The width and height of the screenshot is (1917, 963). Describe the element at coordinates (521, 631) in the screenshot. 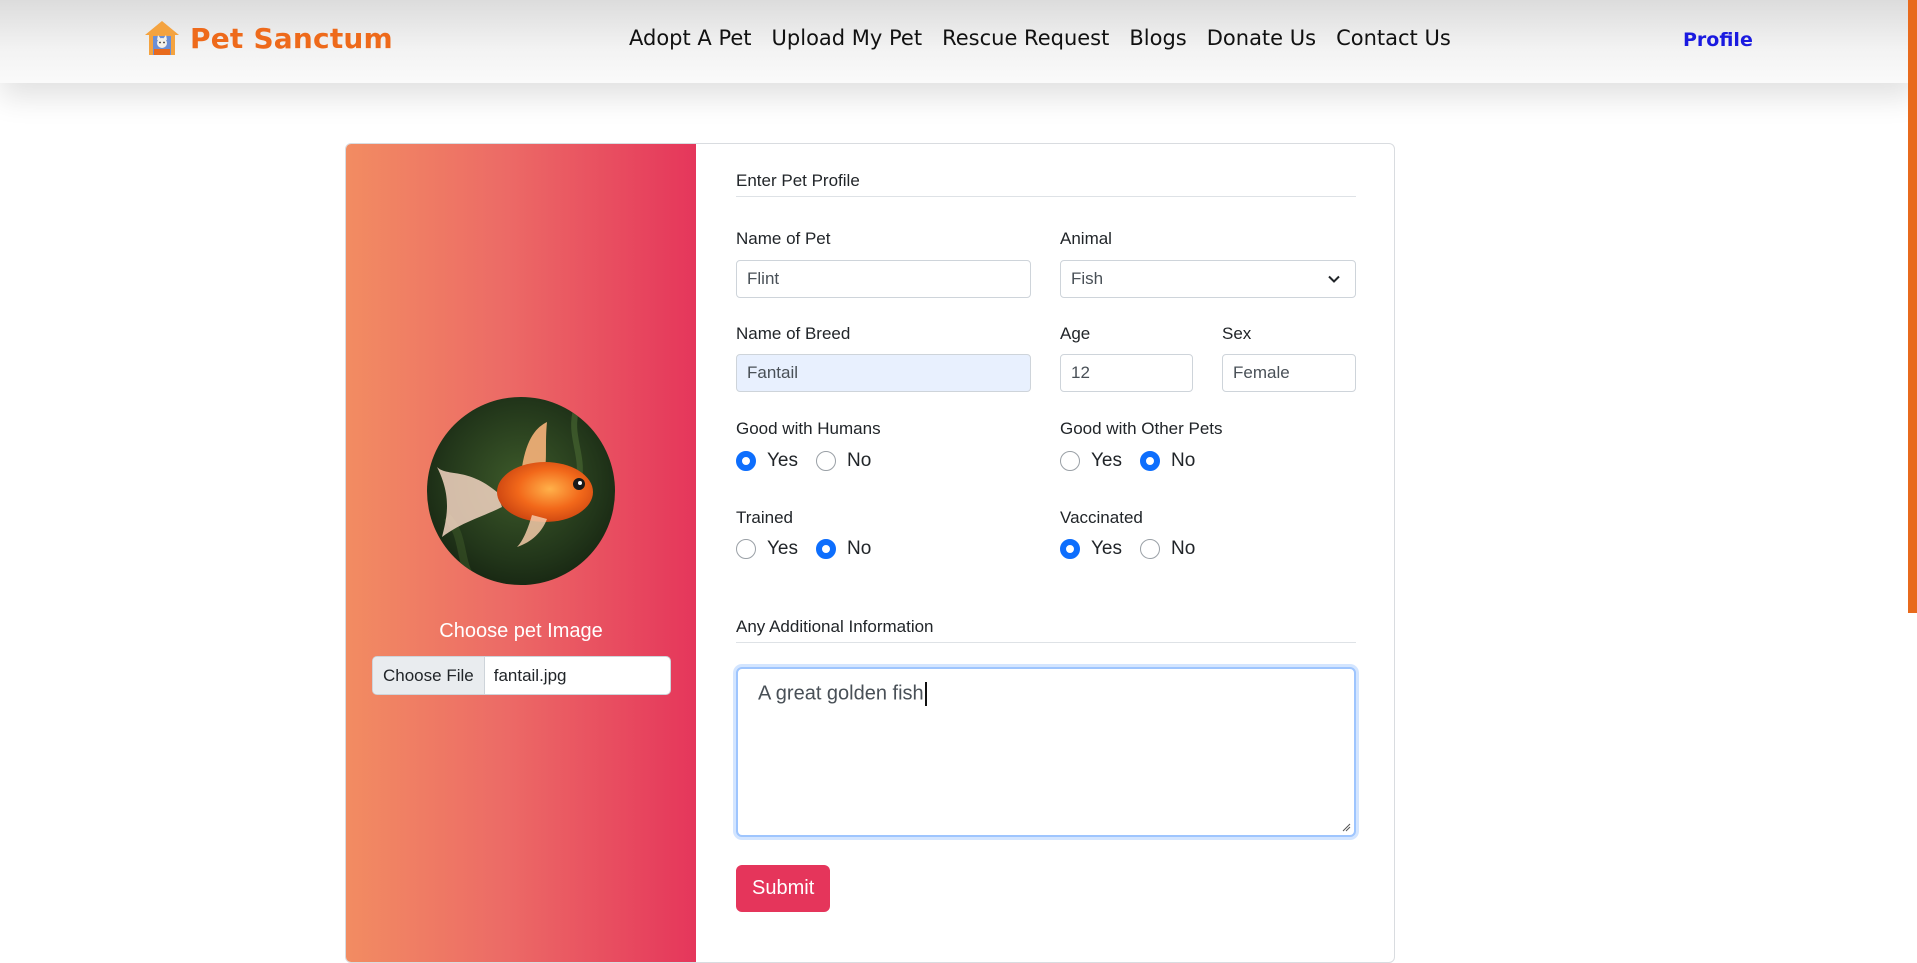

I see `choose-image-label: Choose pet Image` at that location.